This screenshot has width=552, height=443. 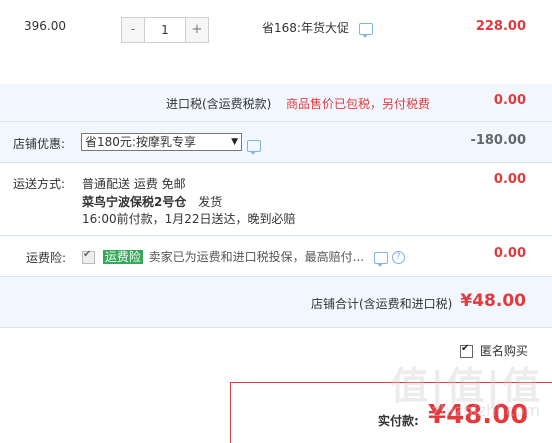 I want to click on import-tax-value: 0.00, so click(x=509, y=100).